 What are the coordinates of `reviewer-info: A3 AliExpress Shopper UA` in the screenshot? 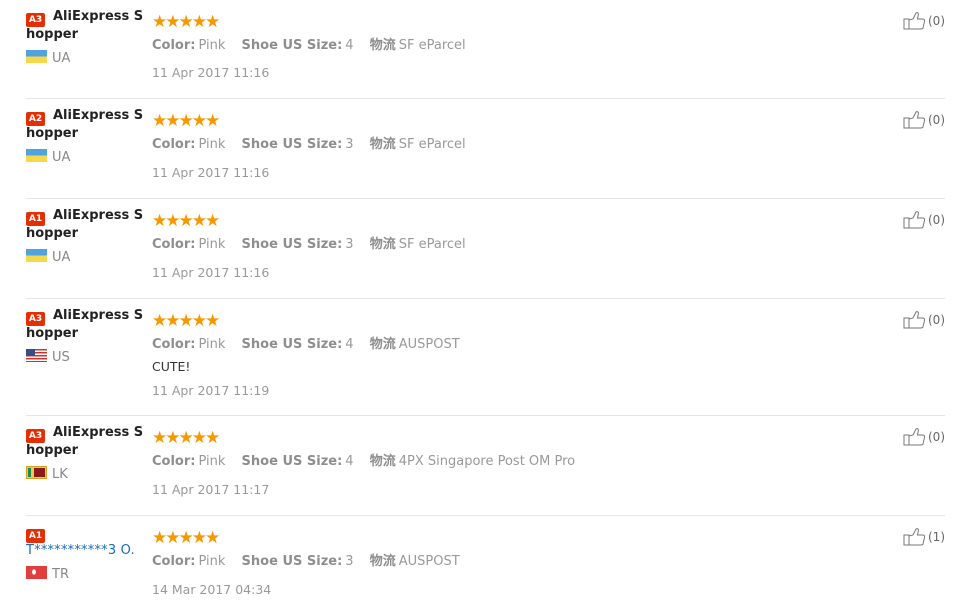 It's located at (85, 35).